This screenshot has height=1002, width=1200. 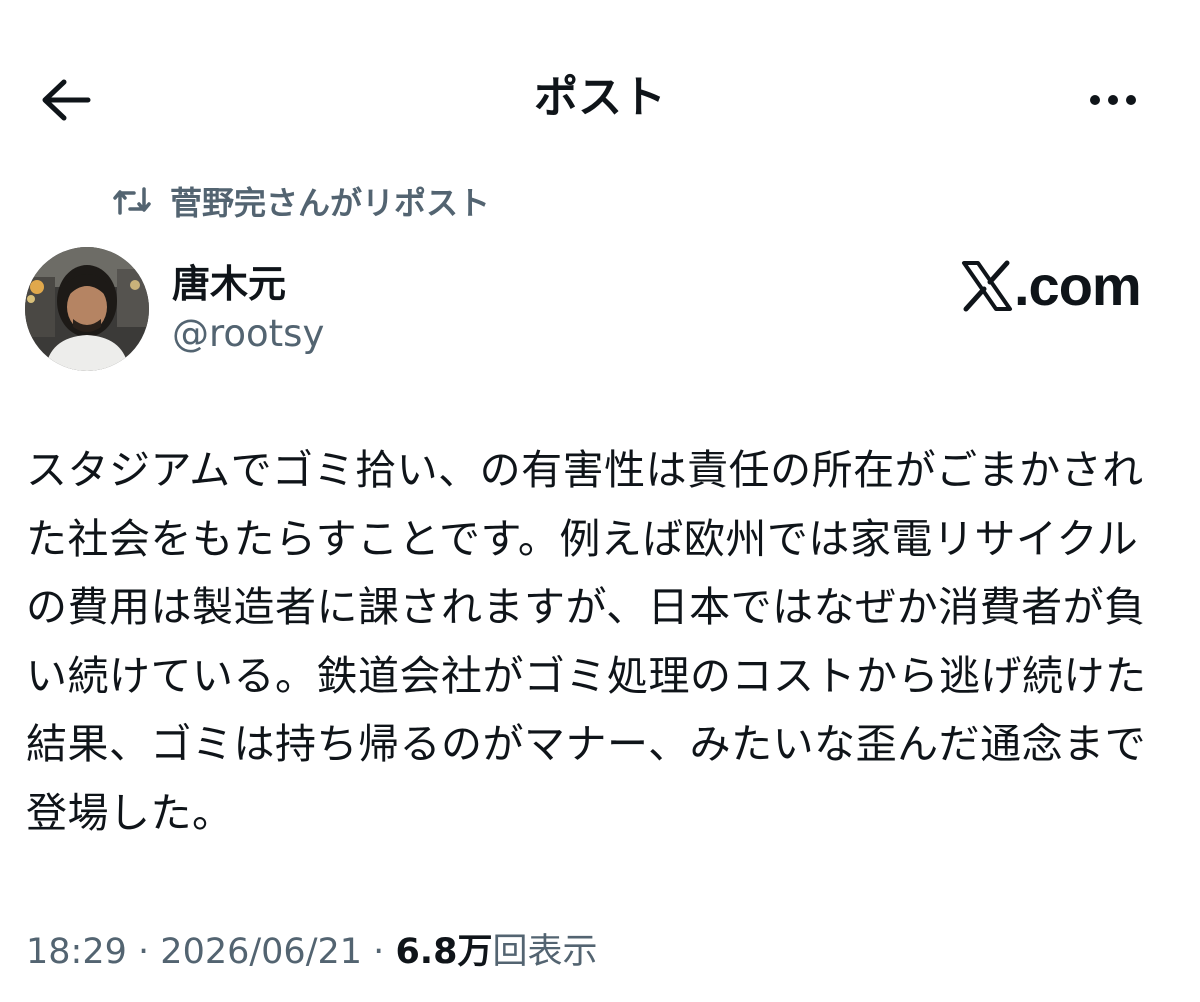 What do you see at coordinates (229, 284) in the screenshot?
I see `author-name: 唐木元` at bounding box center [229, 284].